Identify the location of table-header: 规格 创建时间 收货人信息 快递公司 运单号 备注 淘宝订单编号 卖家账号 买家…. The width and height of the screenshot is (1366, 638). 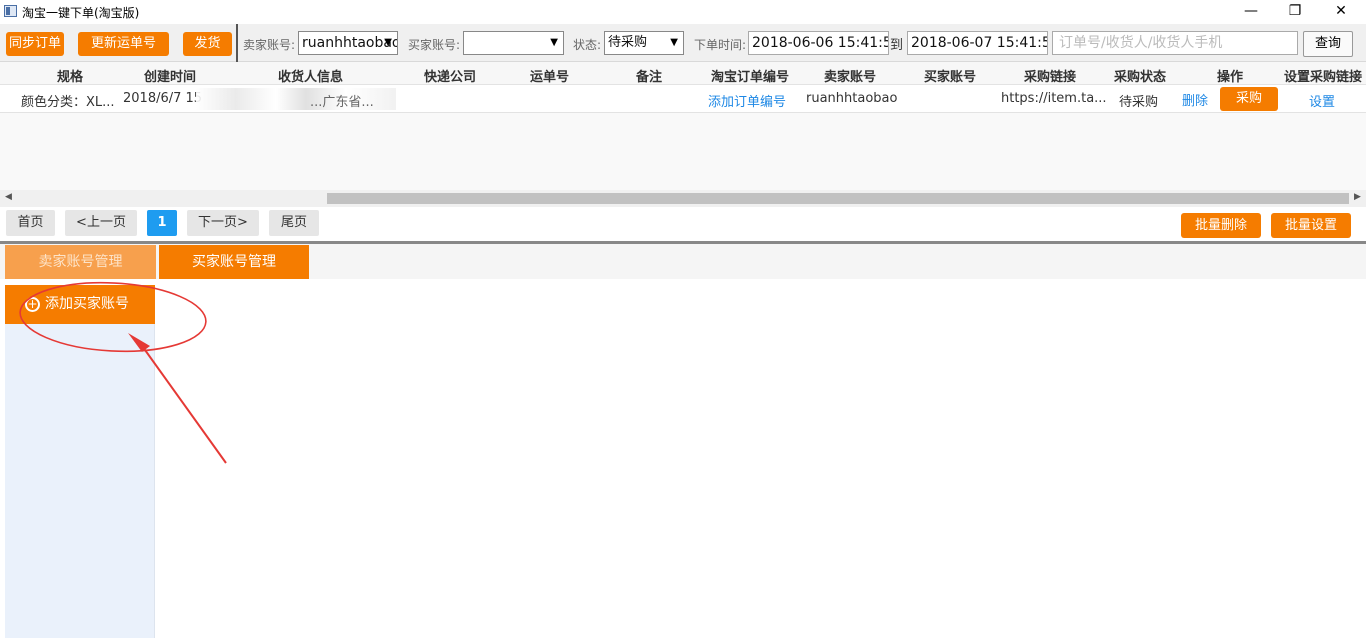
(683, 73).